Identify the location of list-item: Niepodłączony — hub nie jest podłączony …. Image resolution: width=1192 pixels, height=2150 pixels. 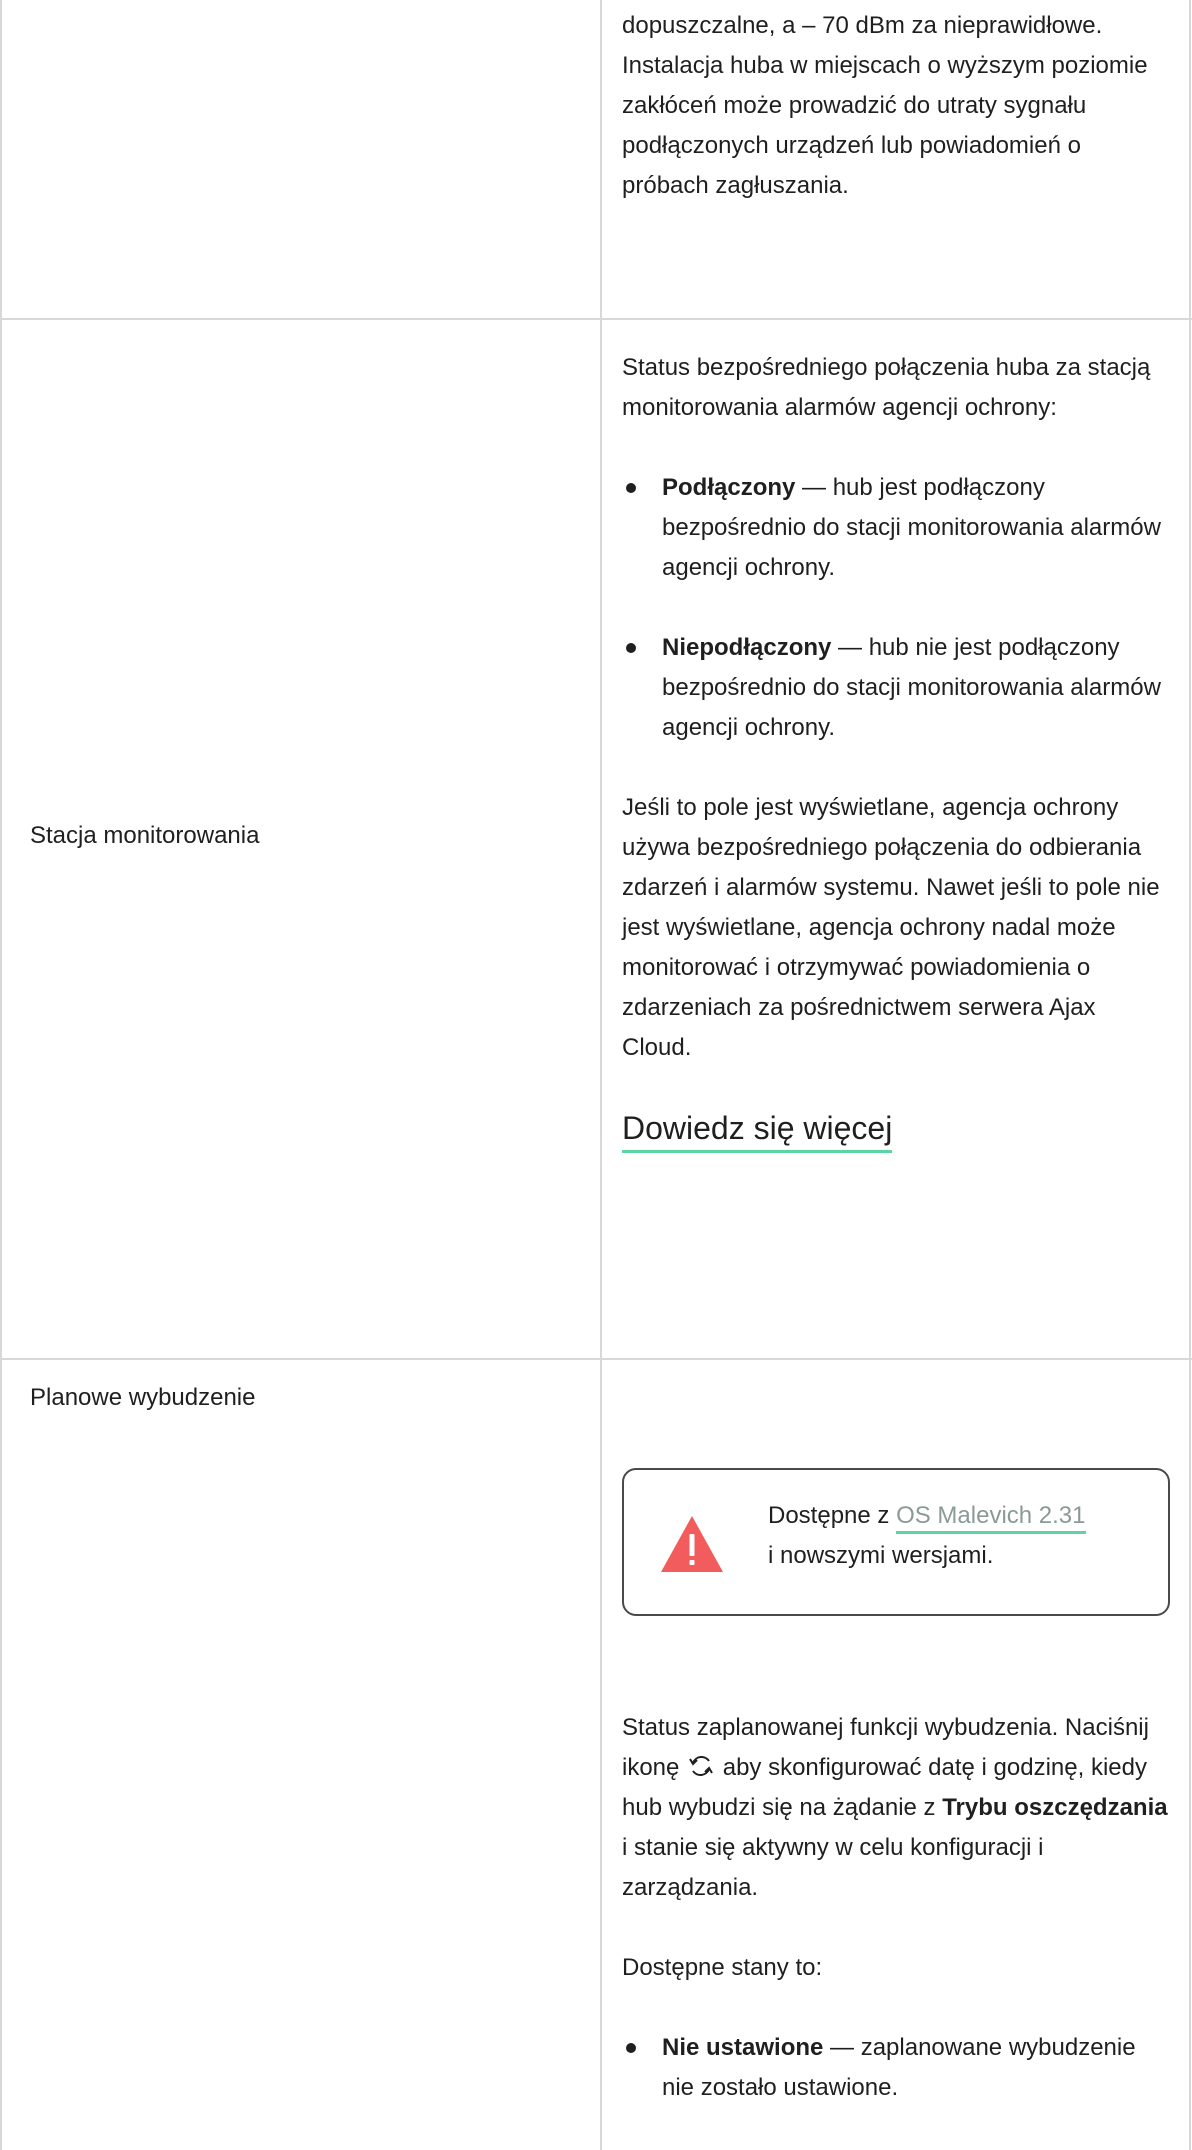
(896, 688).